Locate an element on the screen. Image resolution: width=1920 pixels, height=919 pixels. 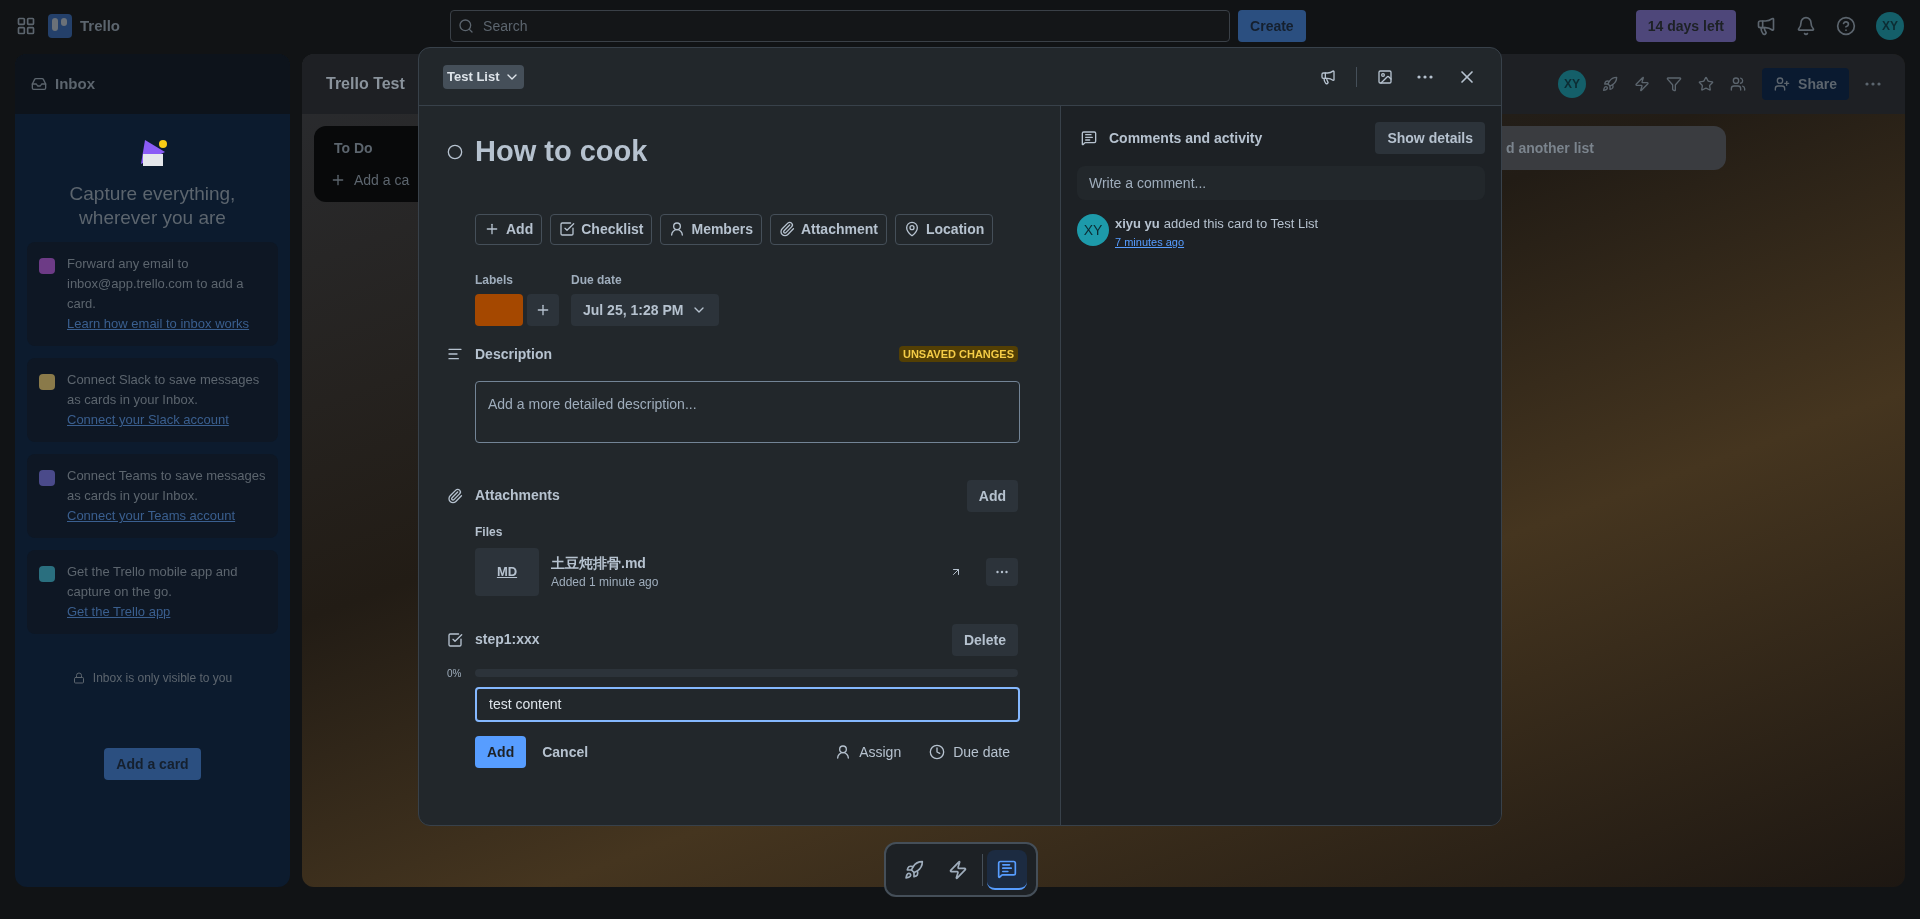
search-icon is located at coordinates (466, 26).